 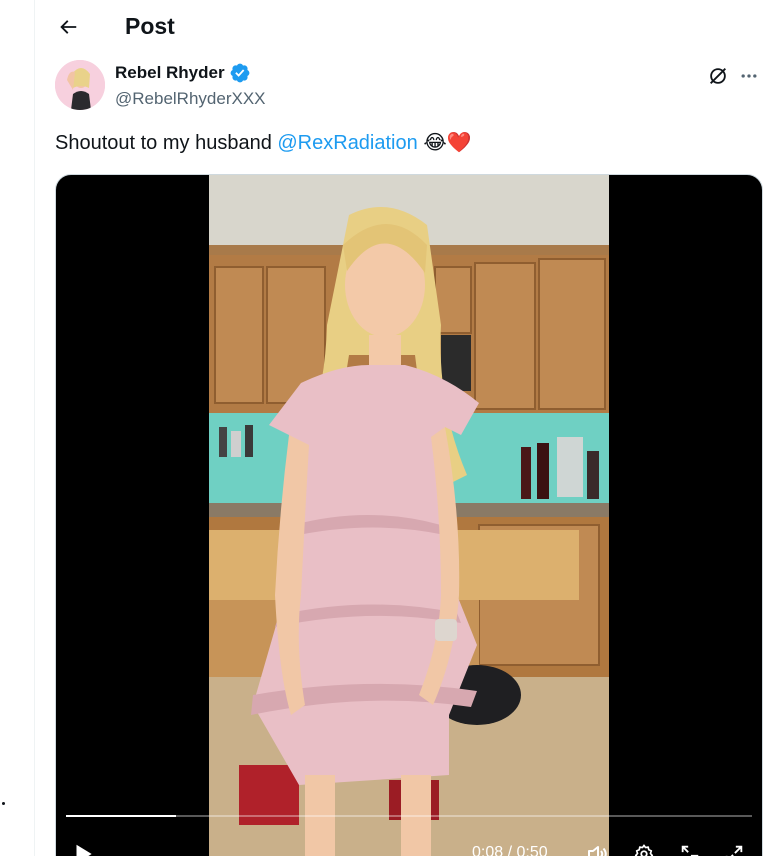 I want to click on mention-link: @RexRadiation, so click(x=347, y=143).